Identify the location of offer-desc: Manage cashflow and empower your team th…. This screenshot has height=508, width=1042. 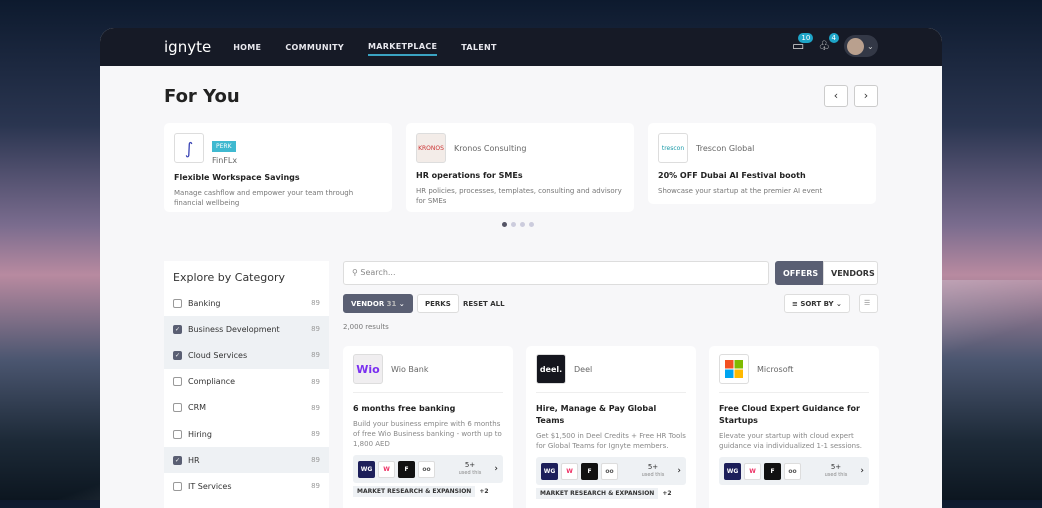
(264, 198).